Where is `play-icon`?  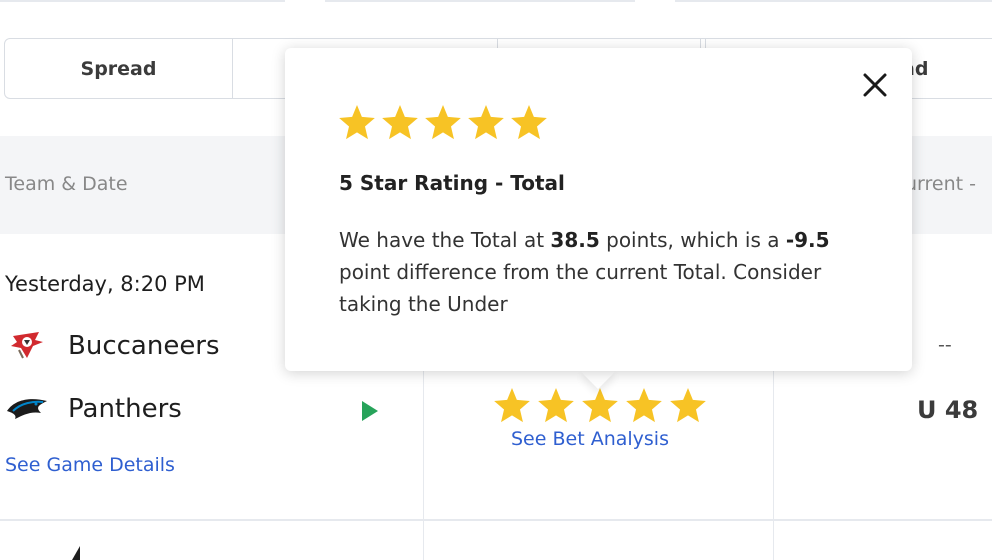
play-icon is located at coordinates (370, 411).